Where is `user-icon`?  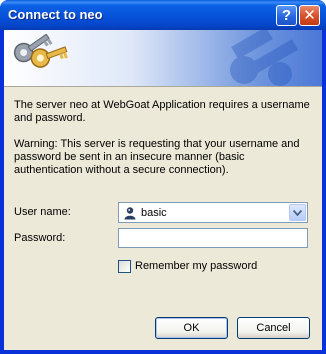 user-icon is located at coordinates (130, 213).